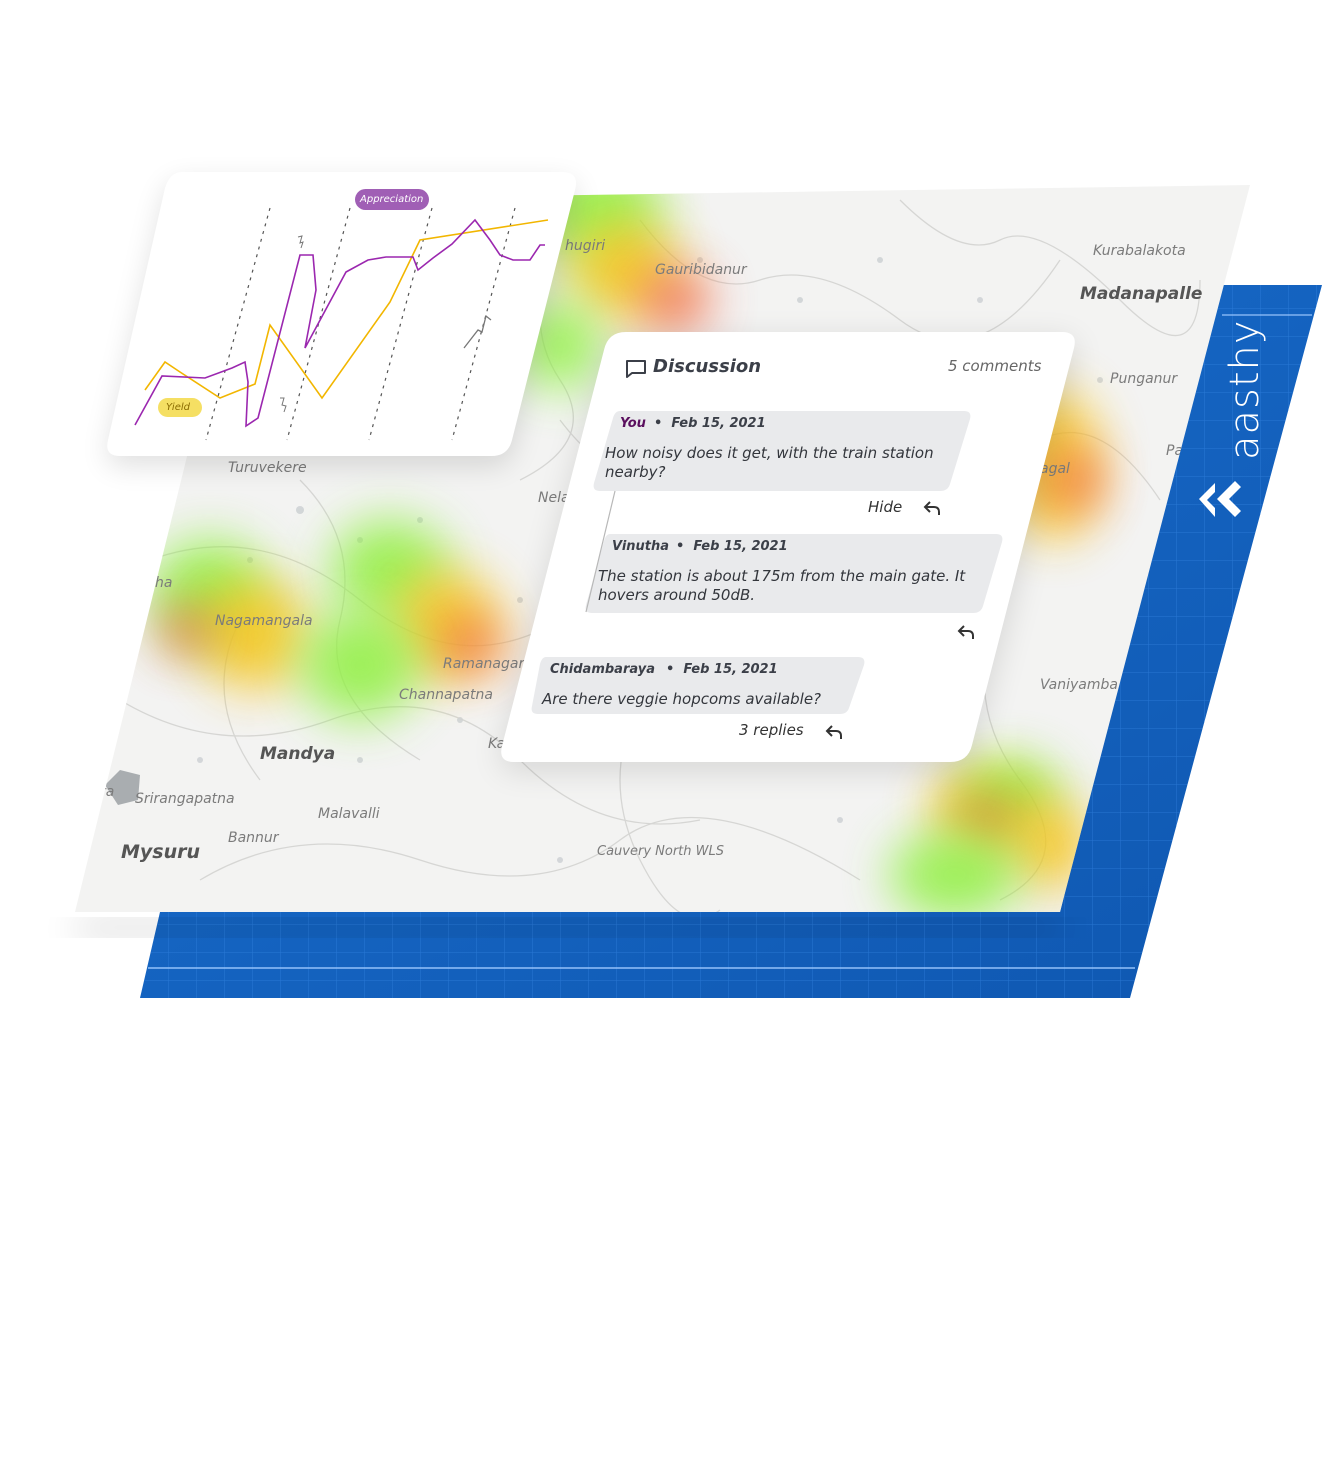 This screenshot has height=1472, width=1342. I want to click on comment-author: Vinutha, so click(640, 546).